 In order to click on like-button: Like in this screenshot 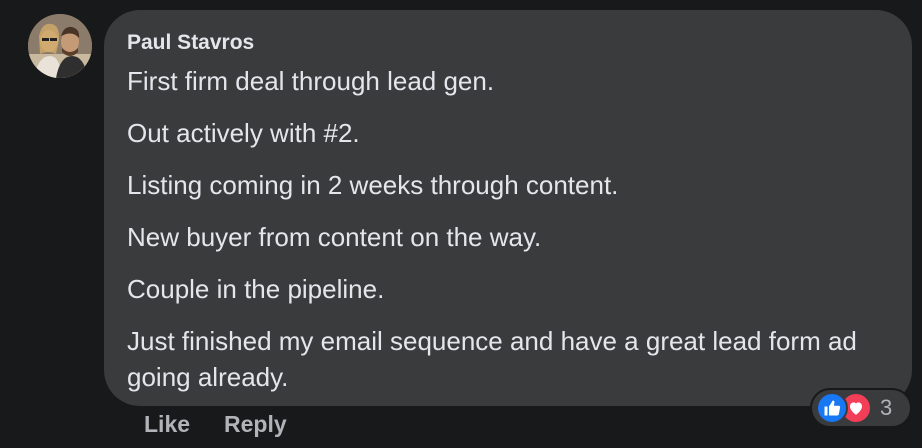, I will do `click(167, 424)`.